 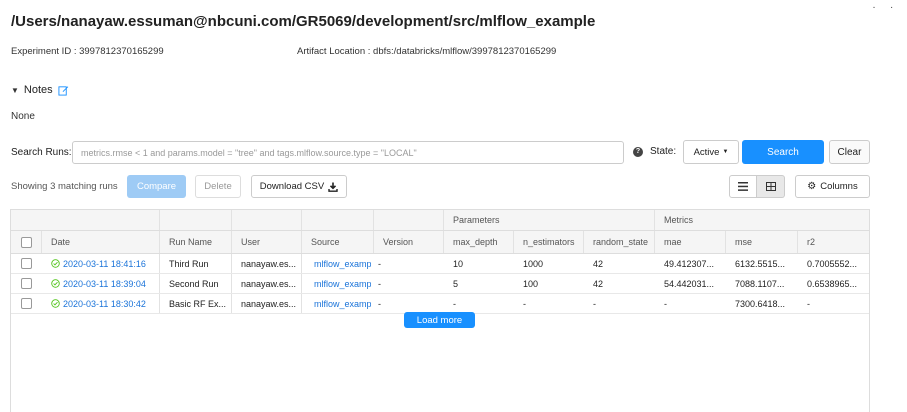 I want to click on param-max-depth: -, so click(x=454, y=303).